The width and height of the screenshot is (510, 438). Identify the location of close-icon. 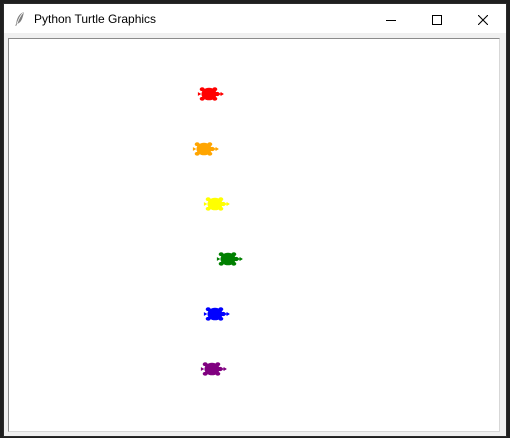
(483, 19).